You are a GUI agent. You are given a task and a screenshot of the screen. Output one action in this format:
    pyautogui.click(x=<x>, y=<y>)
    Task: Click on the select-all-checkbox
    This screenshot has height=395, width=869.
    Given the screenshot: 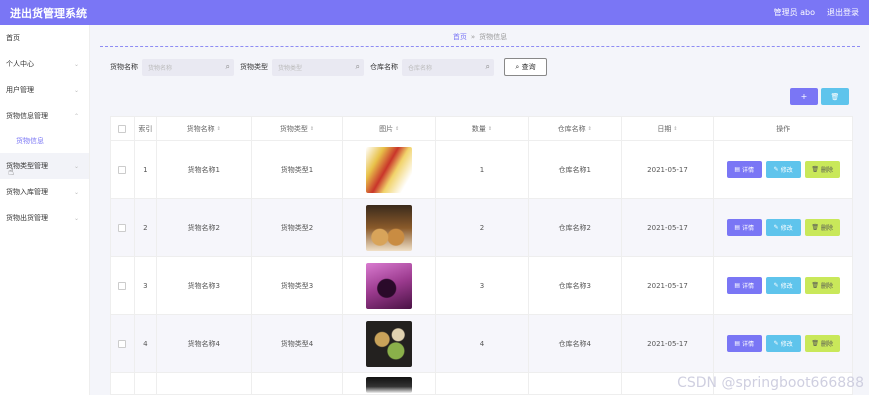 What is the action you would take?
    pyautogui.click(x=122, y=128)
    